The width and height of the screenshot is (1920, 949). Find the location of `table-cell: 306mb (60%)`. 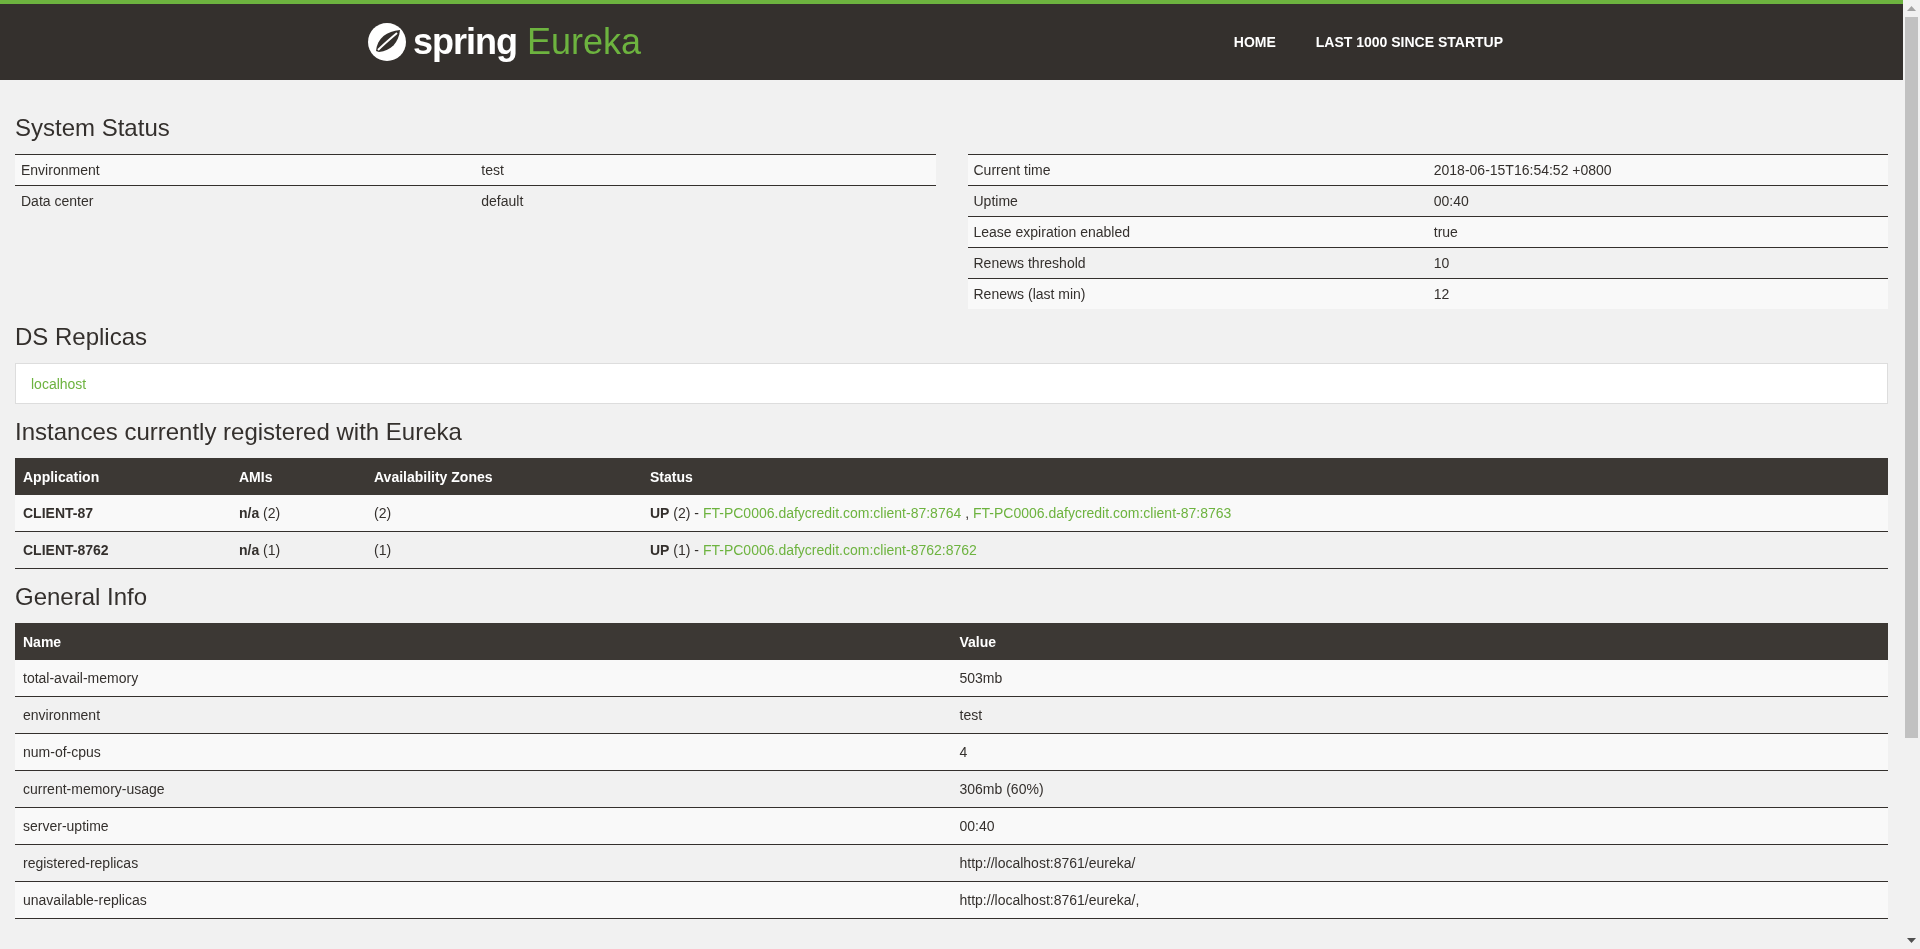

table-cell: 306mb (60%) is located at coordinates (1419, 789).